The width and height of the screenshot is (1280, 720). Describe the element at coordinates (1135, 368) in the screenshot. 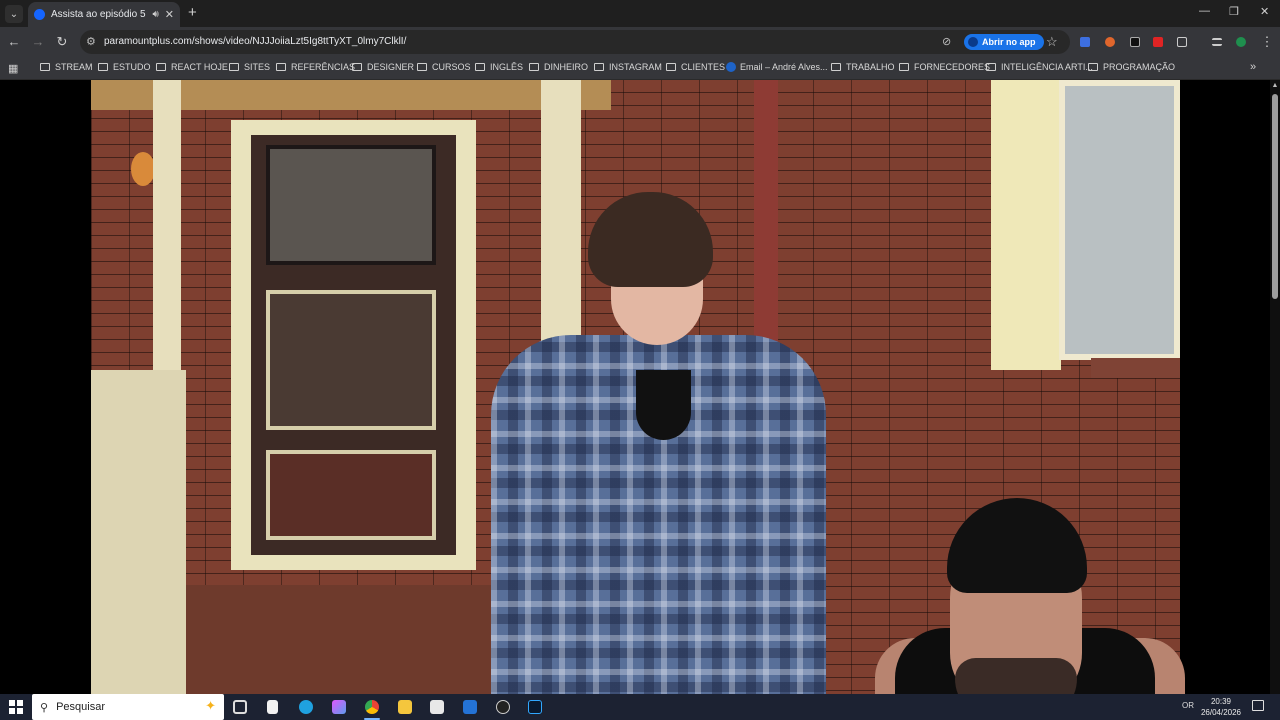

I see `window-sill` at that location.